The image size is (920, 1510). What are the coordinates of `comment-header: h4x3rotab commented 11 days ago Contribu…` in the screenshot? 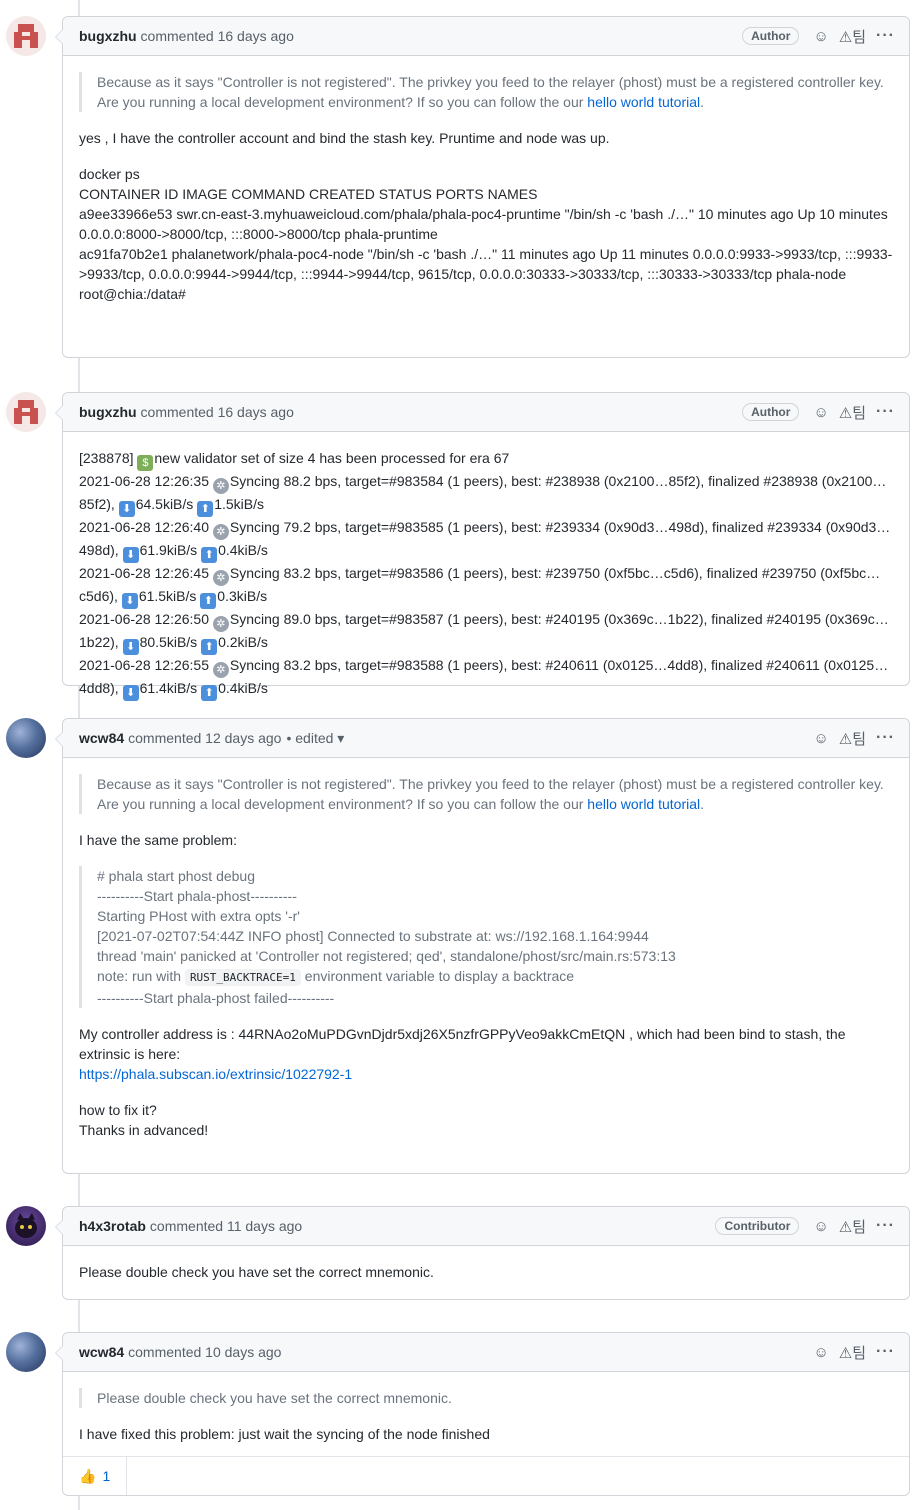 It's located at (486, 1226).